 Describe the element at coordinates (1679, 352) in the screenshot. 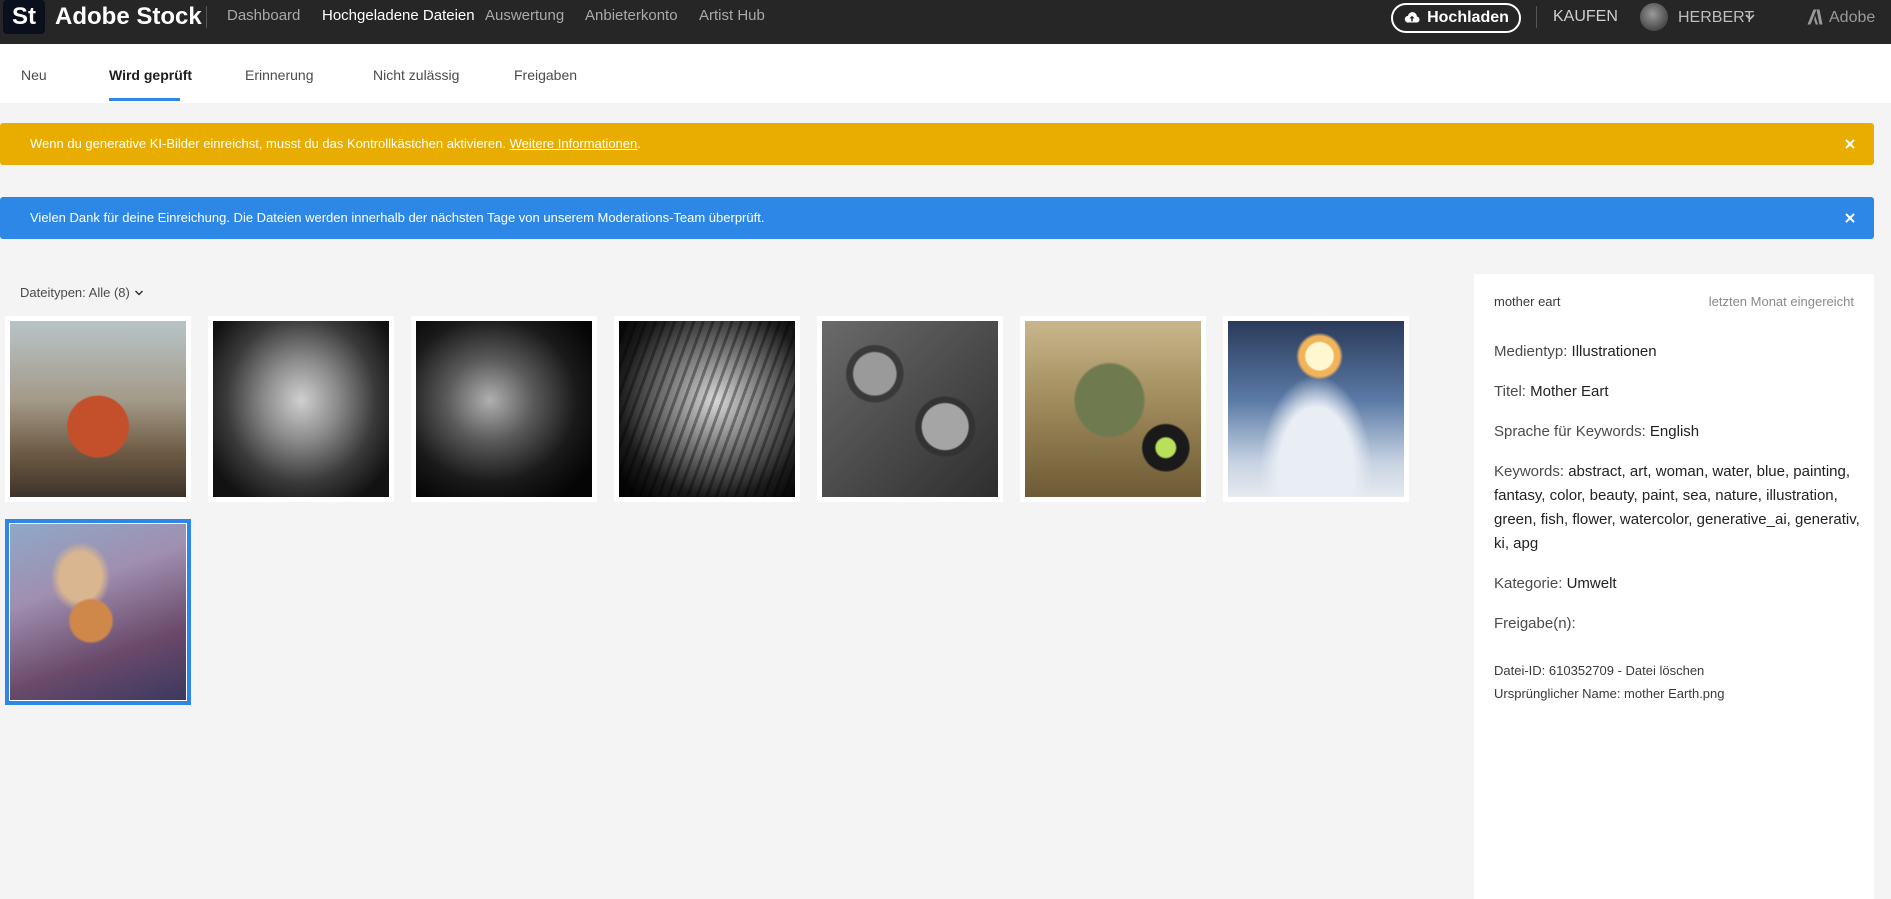

I see `media-type-row: Medientyp: Illustrationen` at that location.